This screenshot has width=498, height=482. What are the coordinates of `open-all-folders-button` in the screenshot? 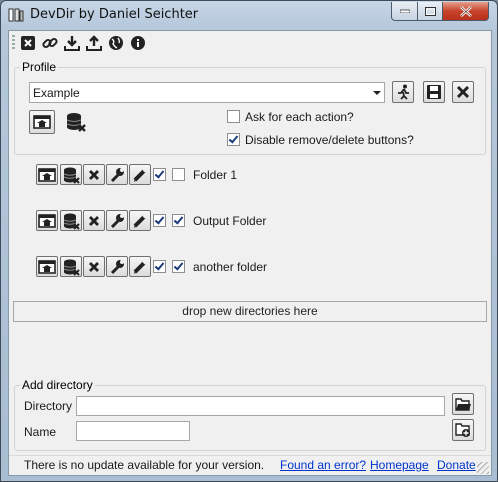 It's located at (42, 122).